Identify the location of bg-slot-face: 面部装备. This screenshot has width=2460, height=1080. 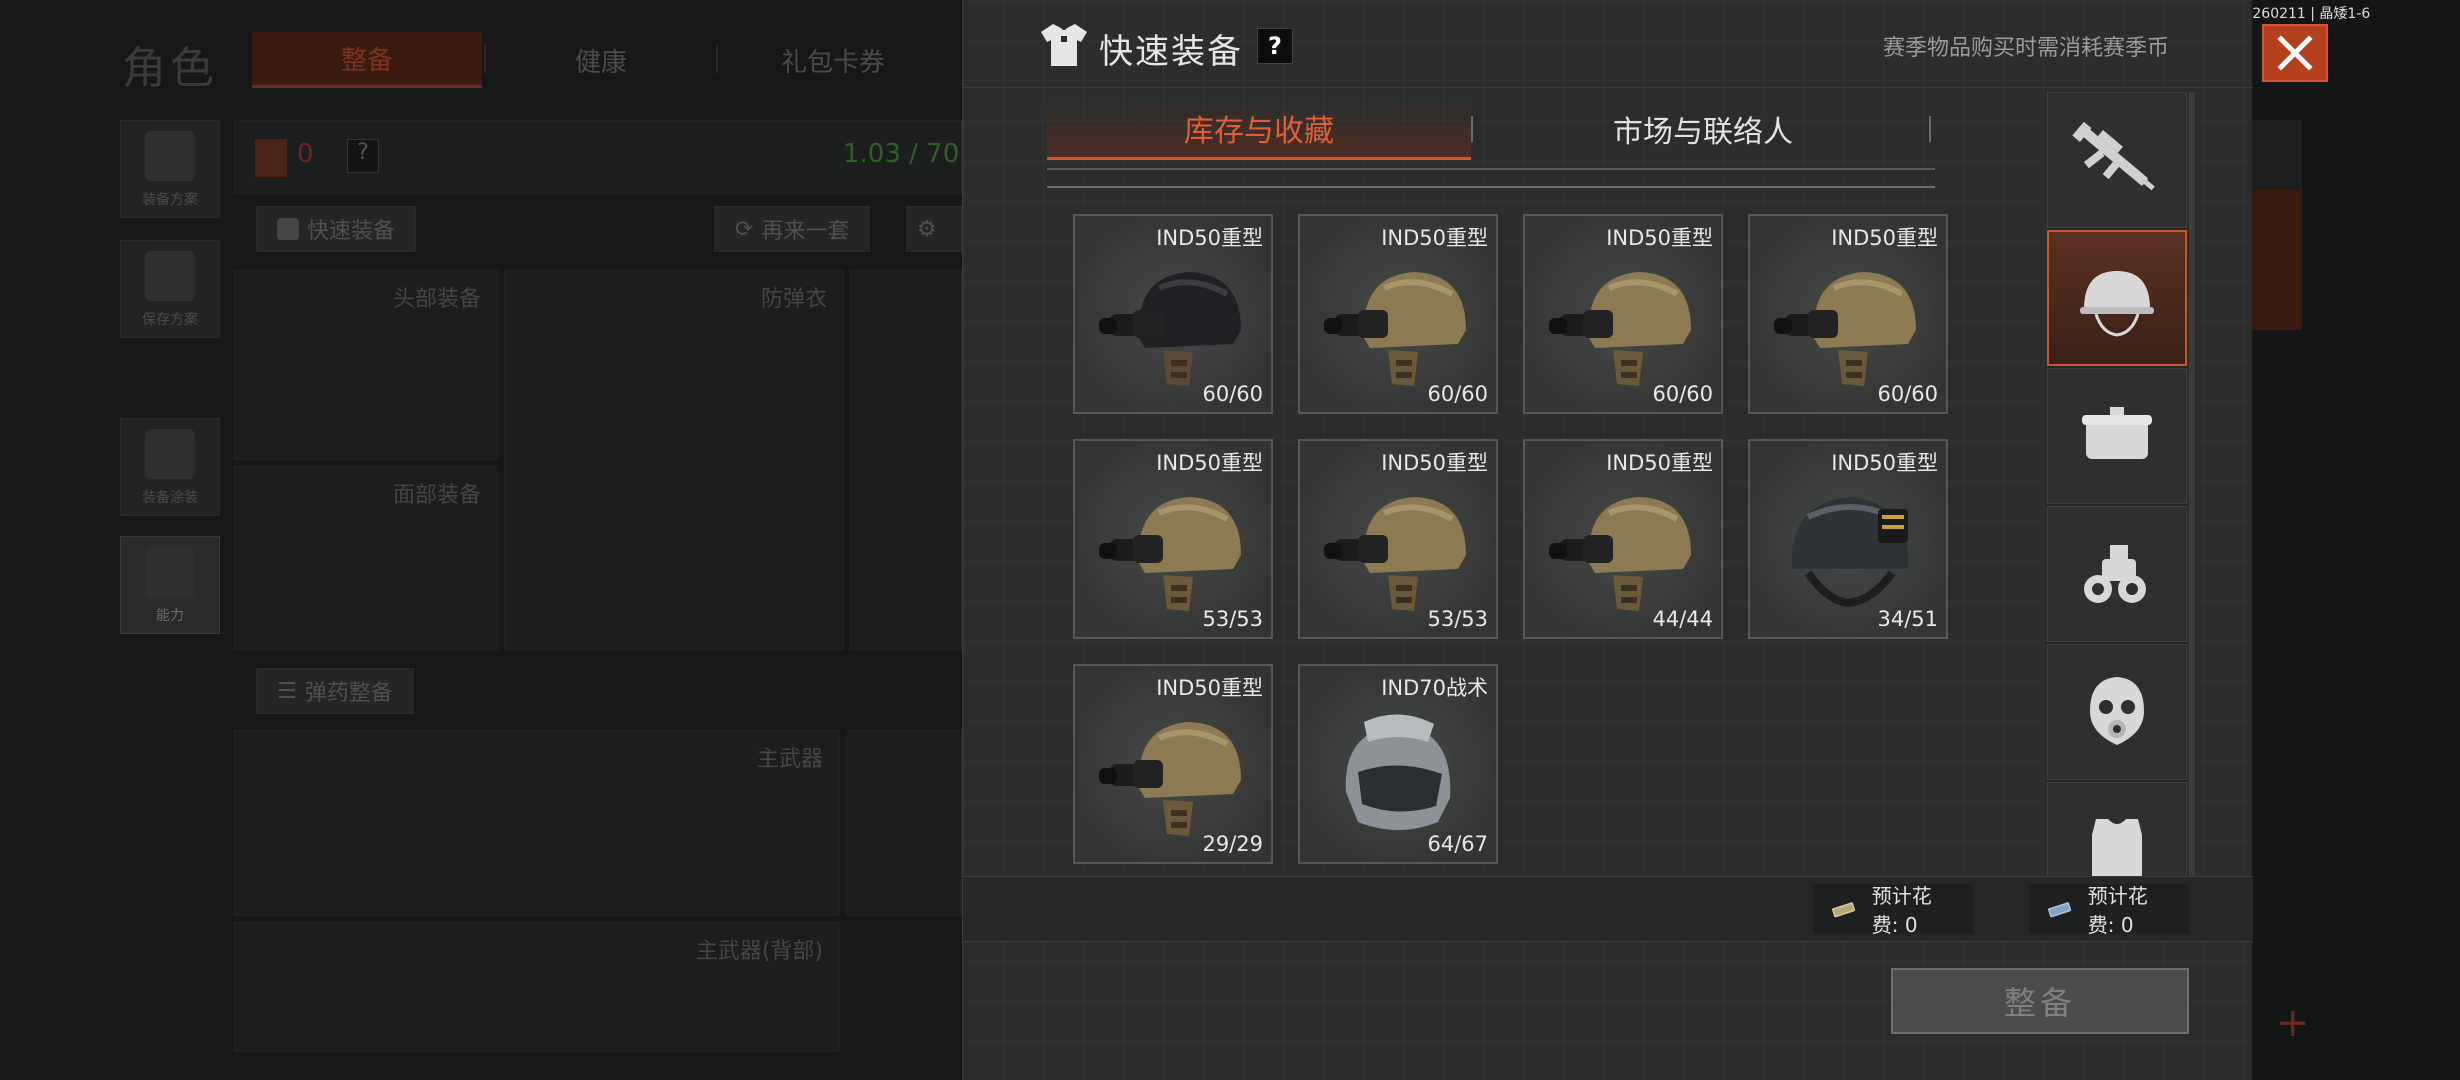
(366, 558).